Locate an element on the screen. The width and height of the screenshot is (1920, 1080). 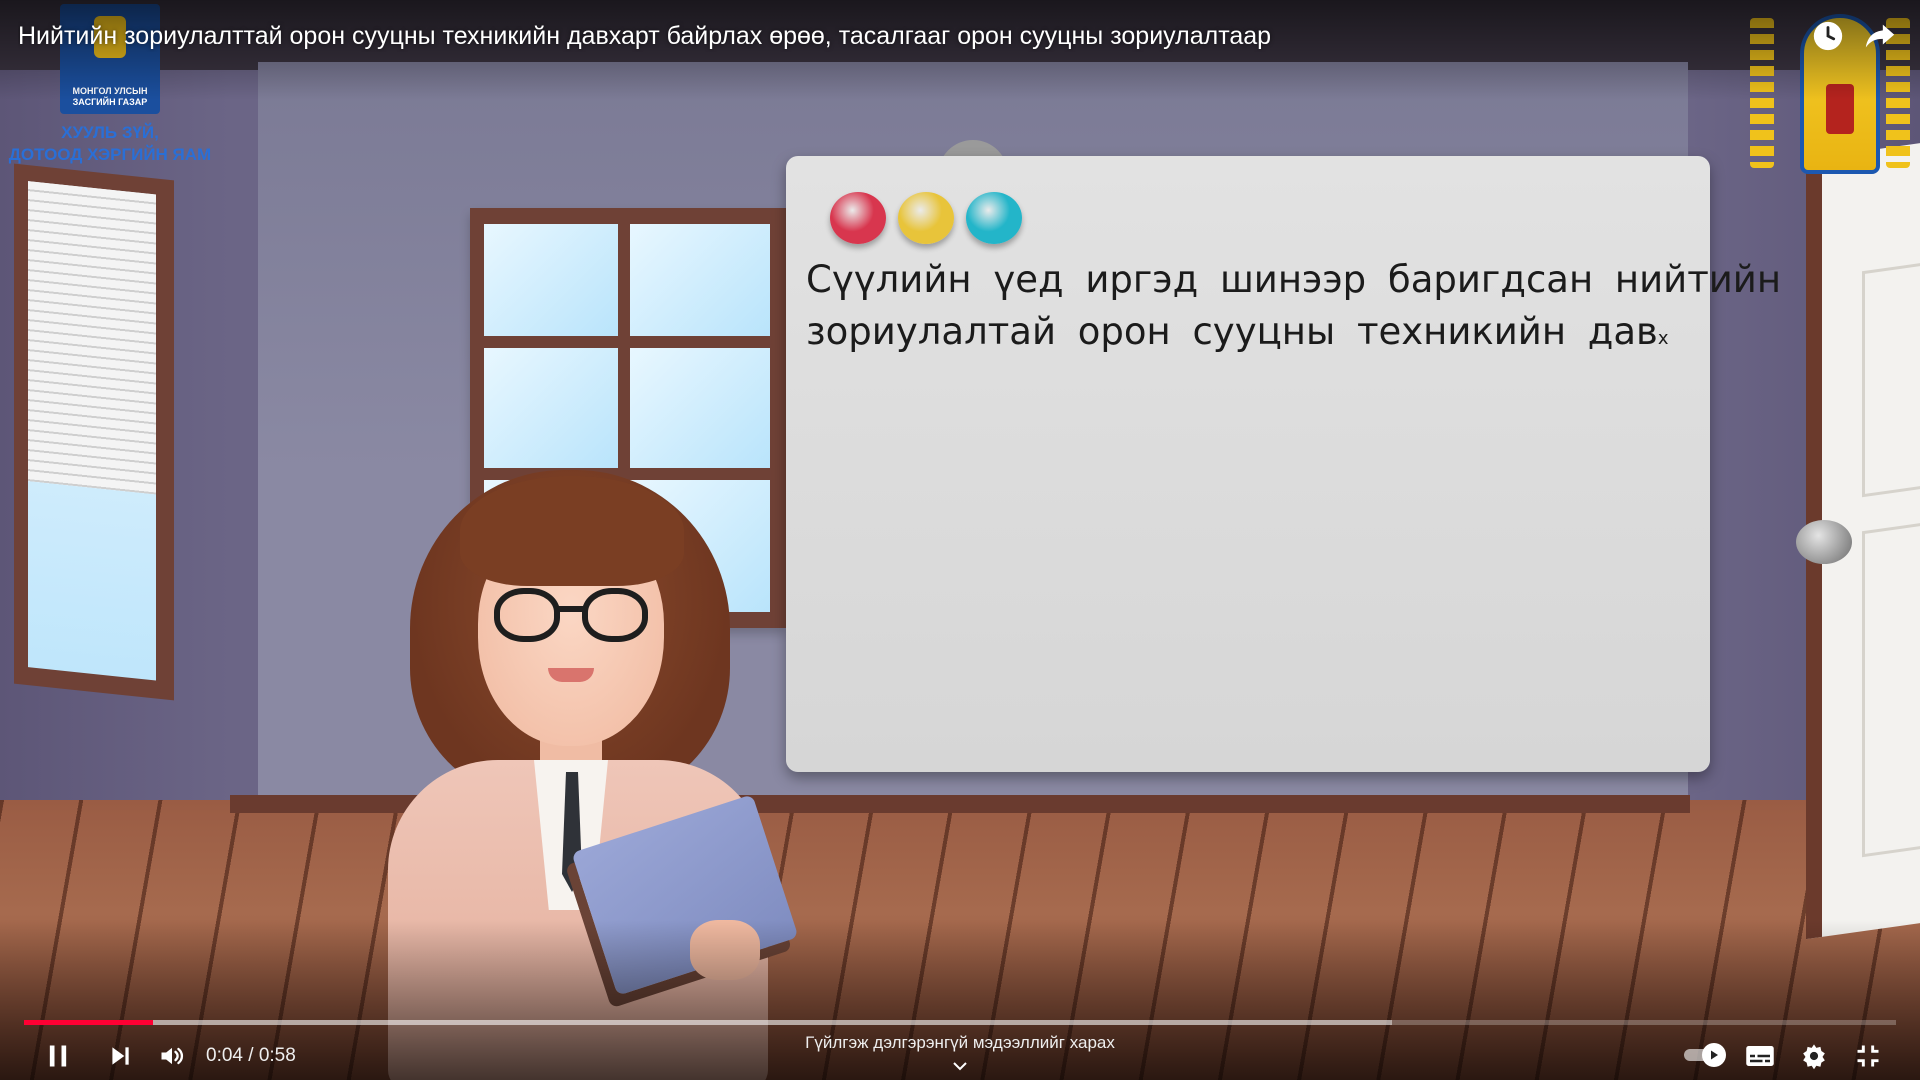
character-bangs is located at coordinates (572, 531).